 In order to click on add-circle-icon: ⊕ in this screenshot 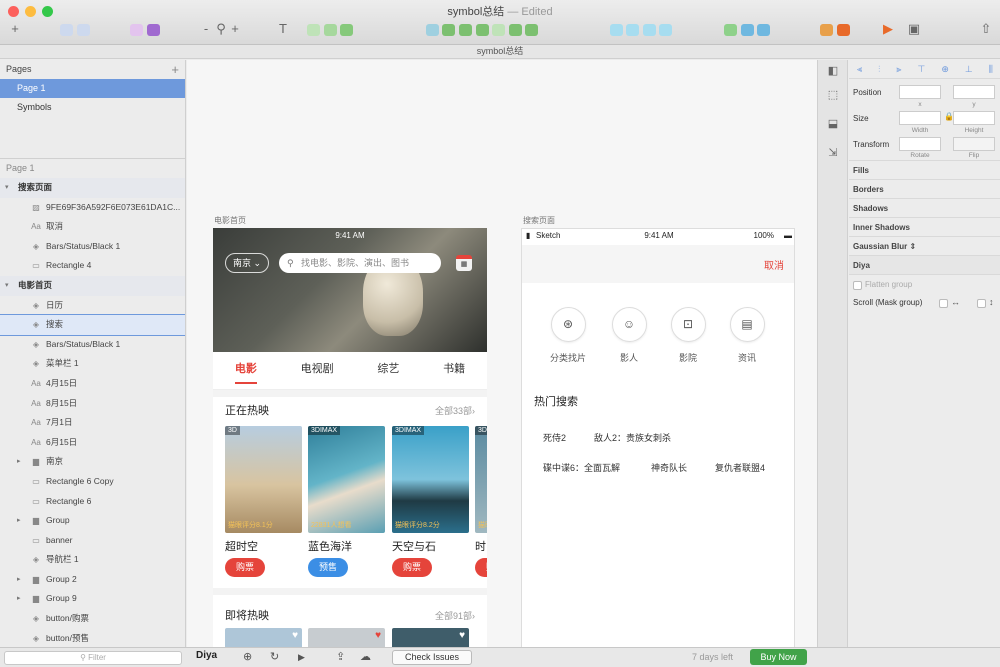, I will do `click(247, 656)`.